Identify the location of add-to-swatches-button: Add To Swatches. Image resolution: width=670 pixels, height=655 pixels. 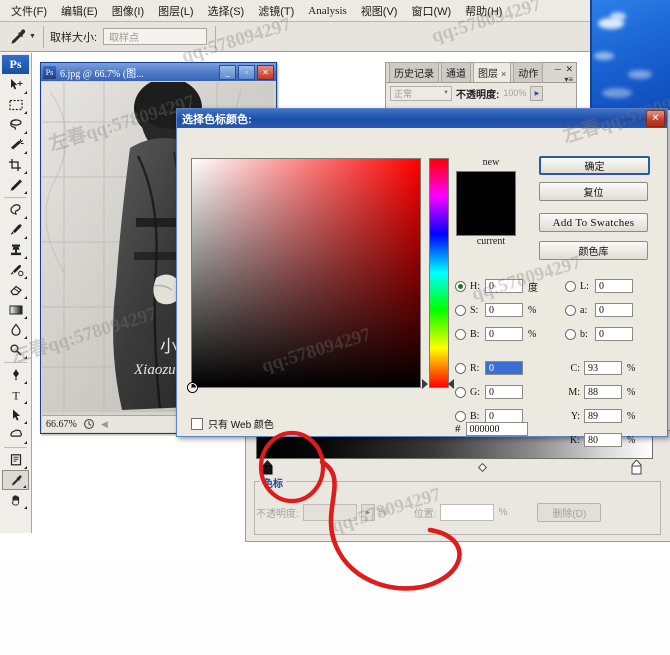
(593, 222).